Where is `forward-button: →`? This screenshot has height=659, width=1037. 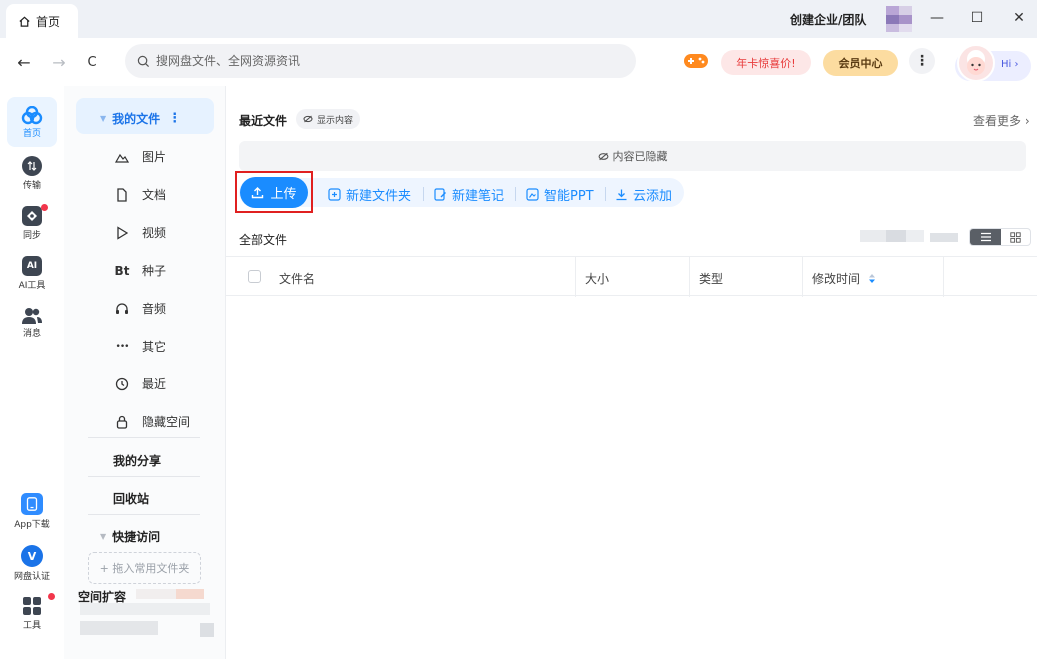 forward-button: → is located at coordinates (59, 62).